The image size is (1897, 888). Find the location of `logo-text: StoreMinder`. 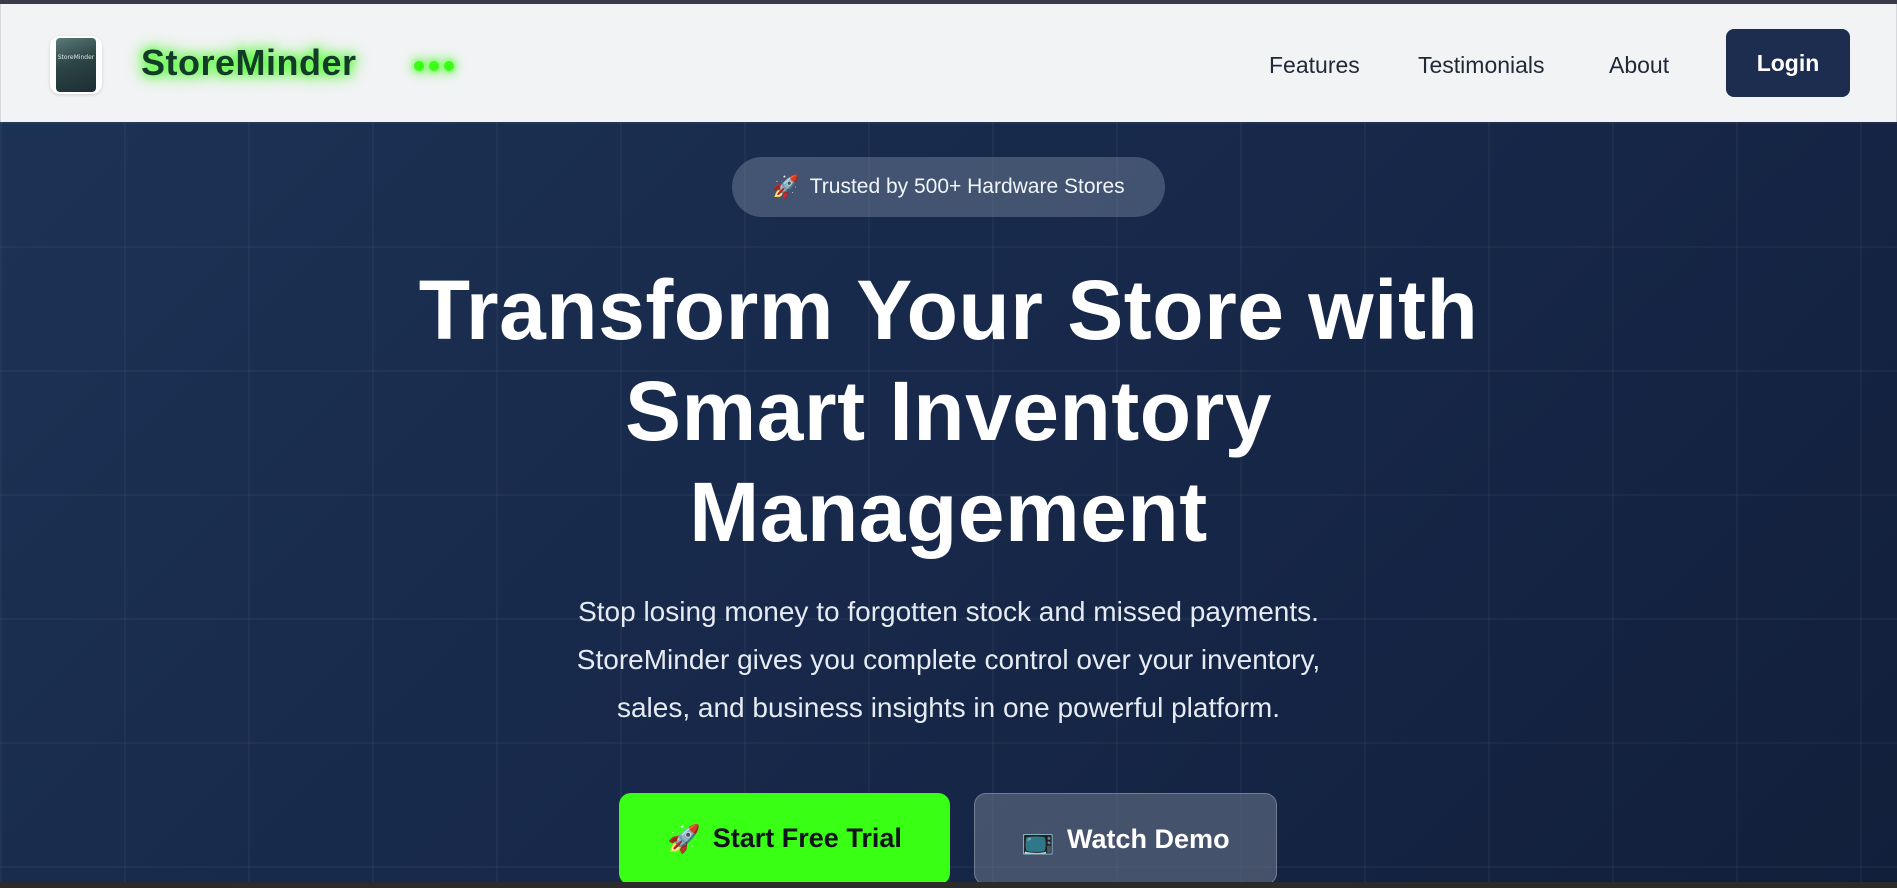

logo-text: StoreMinder is located at coordinates (76, 57).